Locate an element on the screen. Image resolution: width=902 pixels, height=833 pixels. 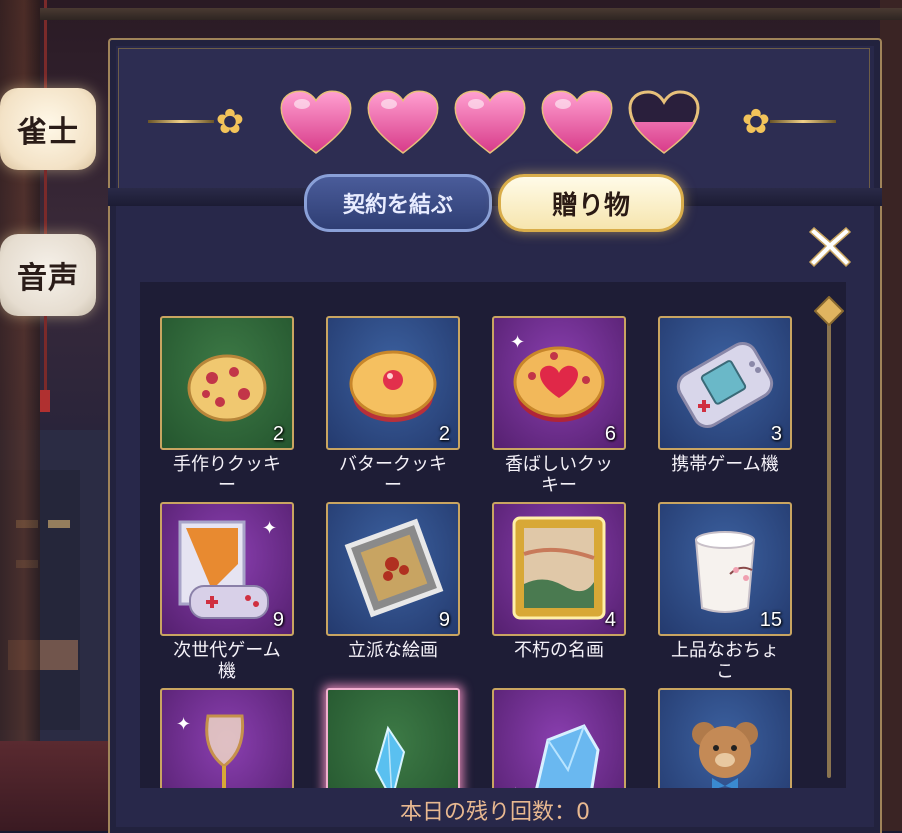
gift-item-label: 携帯ゲーム機 is located at coordinates (725, 464).